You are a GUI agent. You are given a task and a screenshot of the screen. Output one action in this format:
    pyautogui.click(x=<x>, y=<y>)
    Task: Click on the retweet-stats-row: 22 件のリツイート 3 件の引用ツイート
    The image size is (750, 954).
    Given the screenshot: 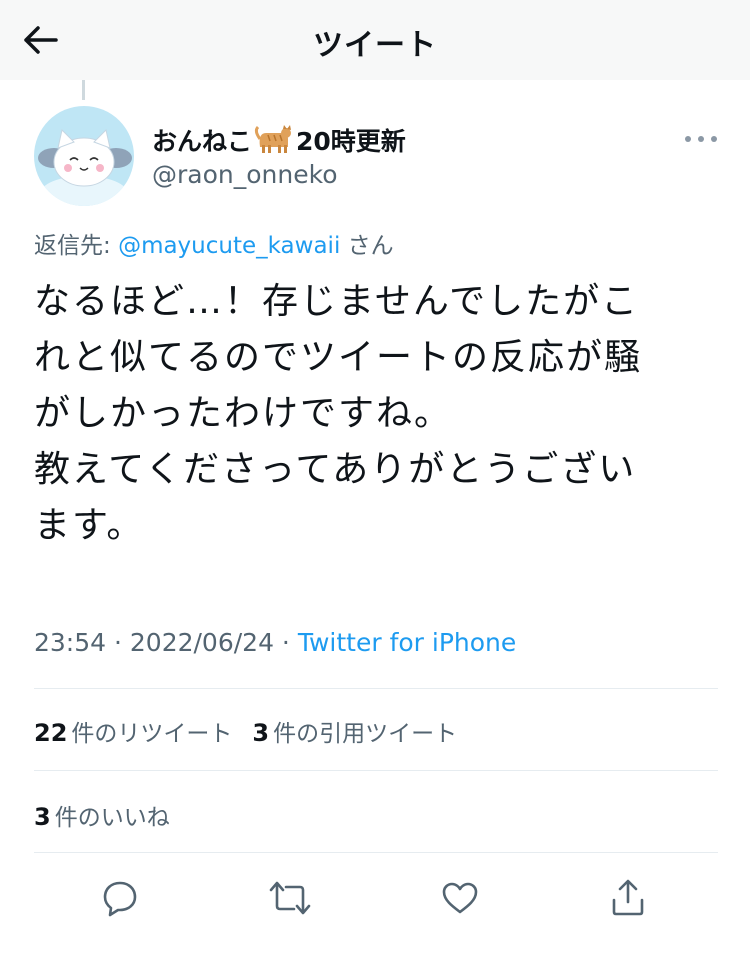 What is the action you would take?
    pyautogui.click(x=245, y=731)
    